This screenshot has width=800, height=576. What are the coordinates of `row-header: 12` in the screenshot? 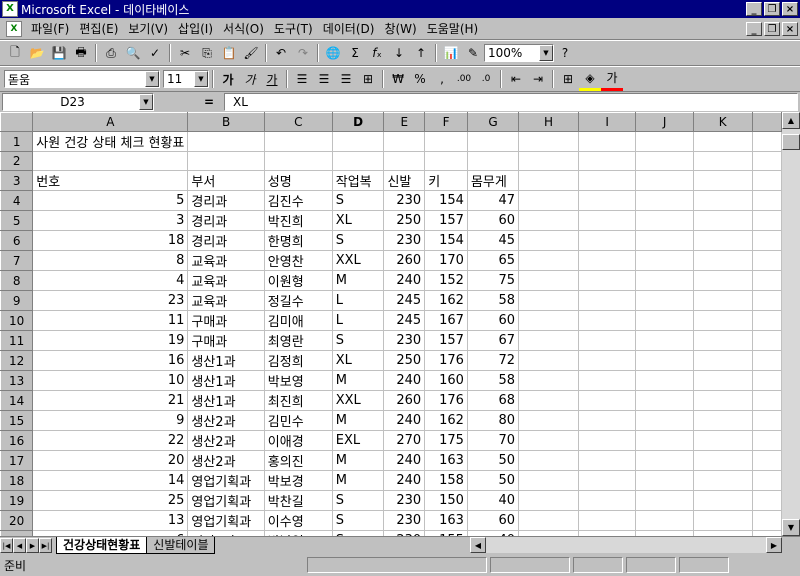 It's located at (17, 360).